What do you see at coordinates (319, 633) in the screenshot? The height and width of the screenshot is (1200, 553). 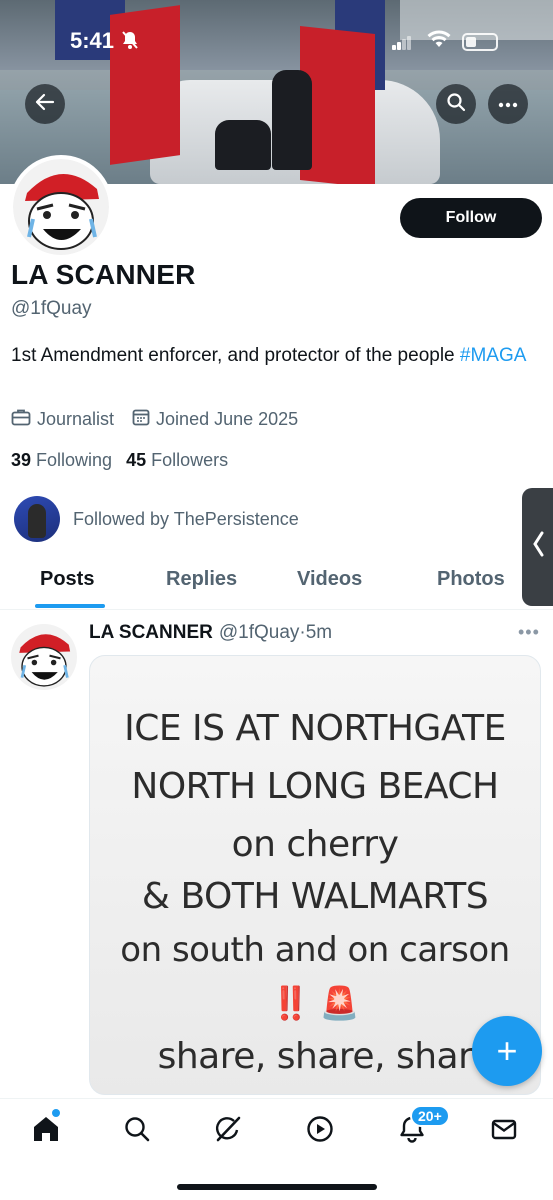 I see `post-time: 5m` at bounding box center [319, 633].